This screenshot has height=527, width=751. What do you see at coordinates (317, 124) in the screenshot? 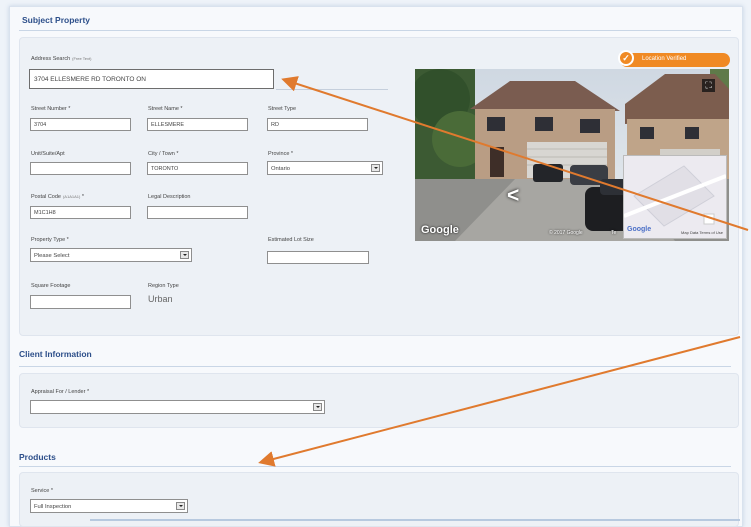
I see `street-type-input: RD` at bounding box center [317, 124].